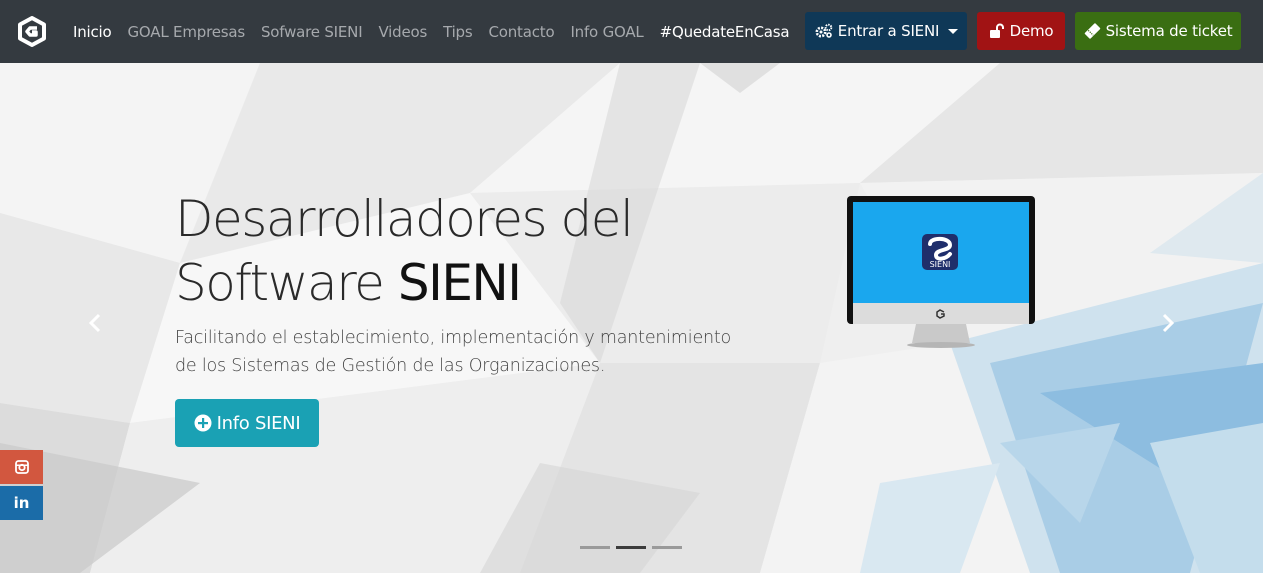 The image size is (1263, 573). Describe the element at coordinates (402, 32) in the screenshot. I see `nav-link-videos: Videos` at that location.